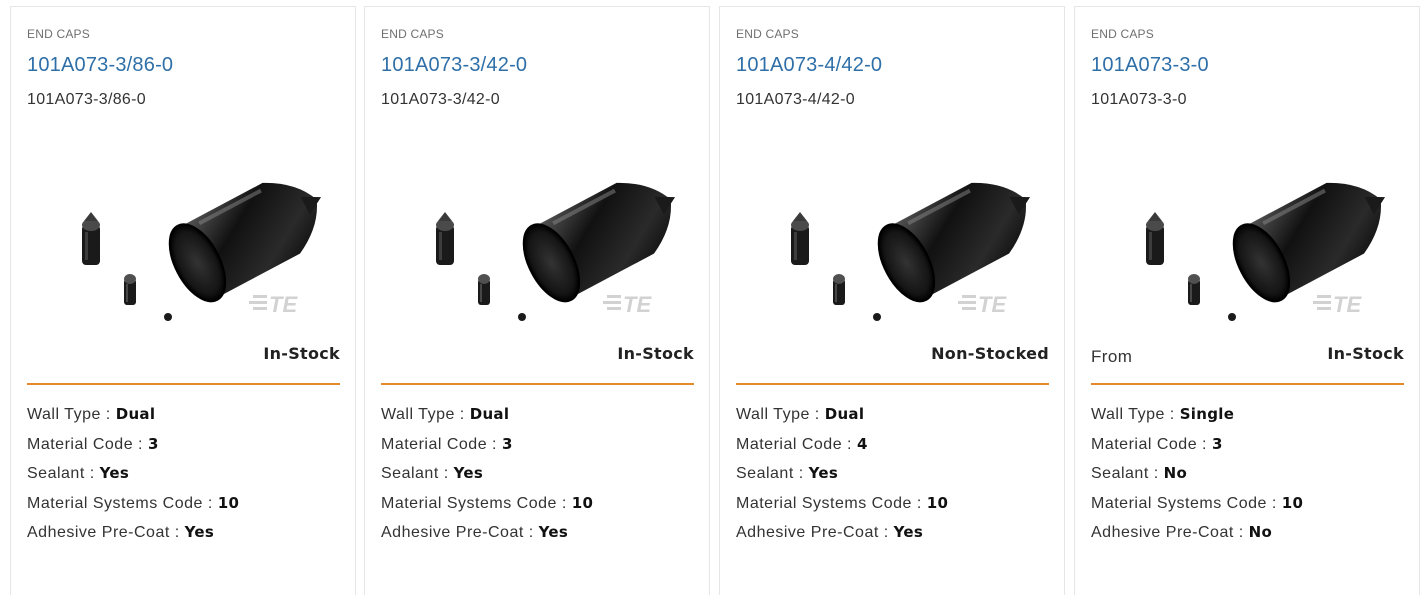  I want to click on product-title-link: 101A073-4/42-0, so click(809, 65).